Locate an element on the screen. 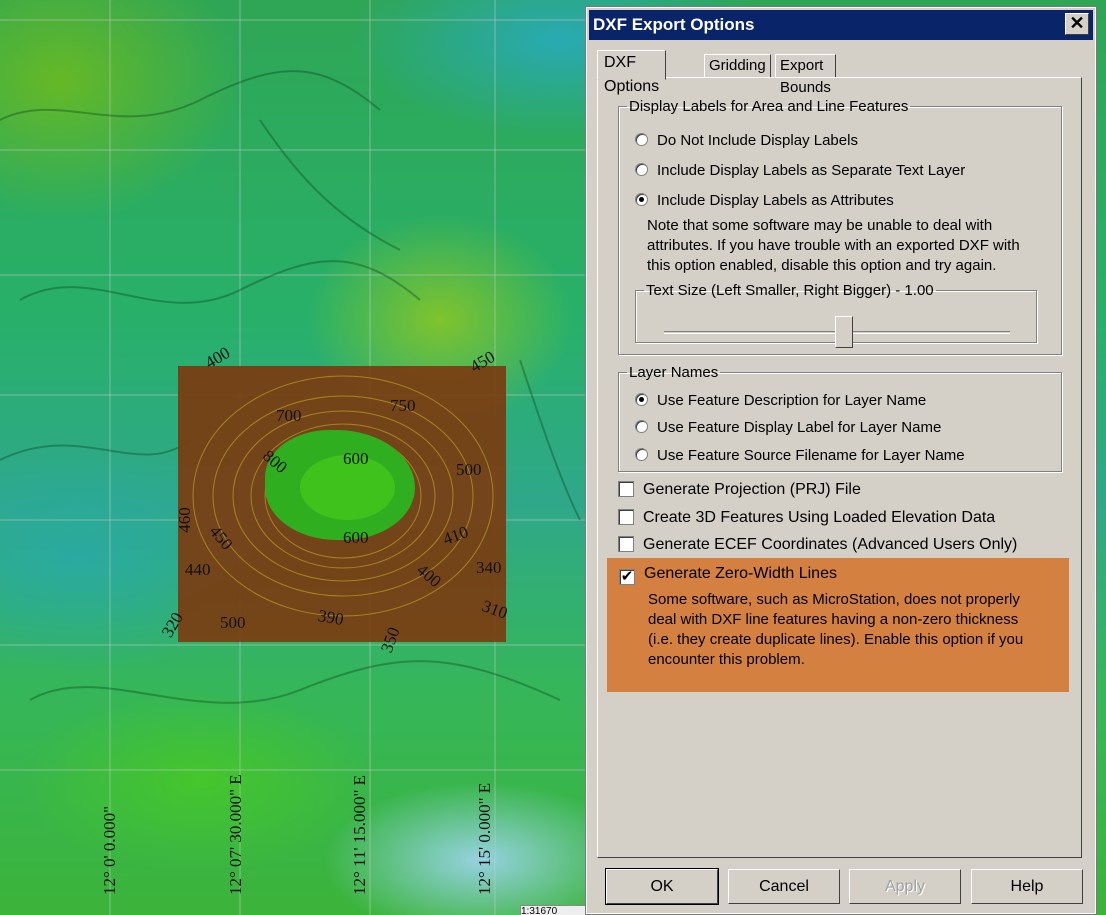 This screenshot has height=915, width=1106. longitude-label: 12° 11' 15.000" E is located at coordinates (359, 834).